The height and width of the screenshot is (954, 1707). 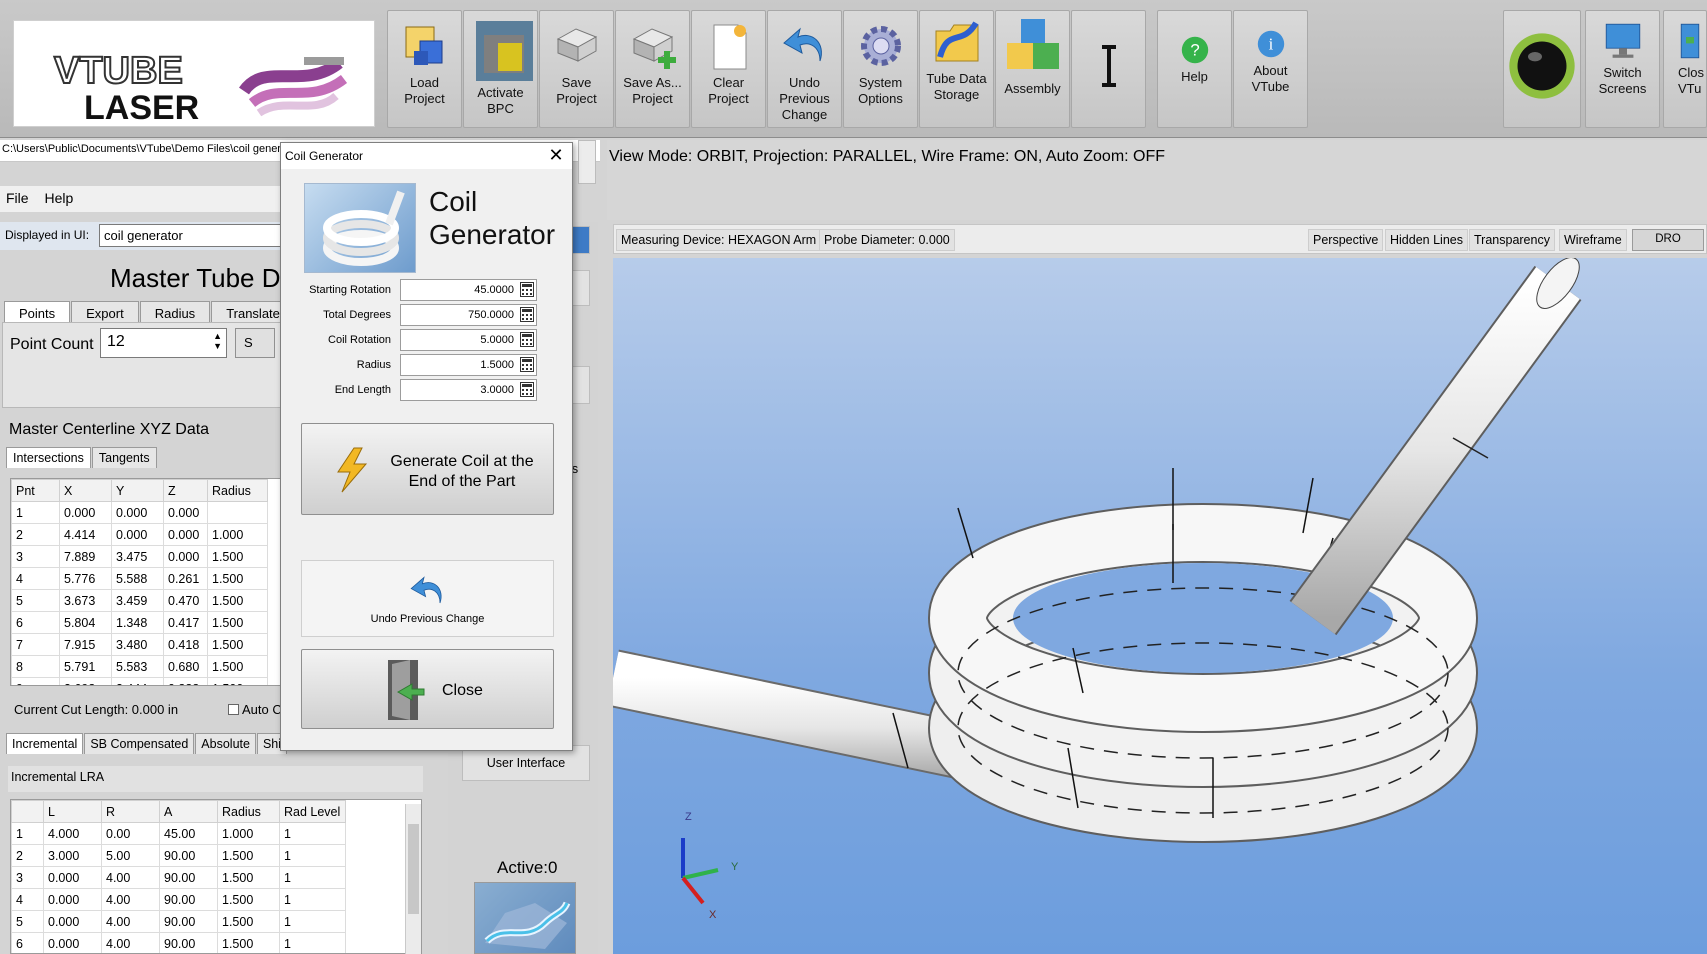 I want to click on table-cell: 0.417, so click(x=185, y=622).